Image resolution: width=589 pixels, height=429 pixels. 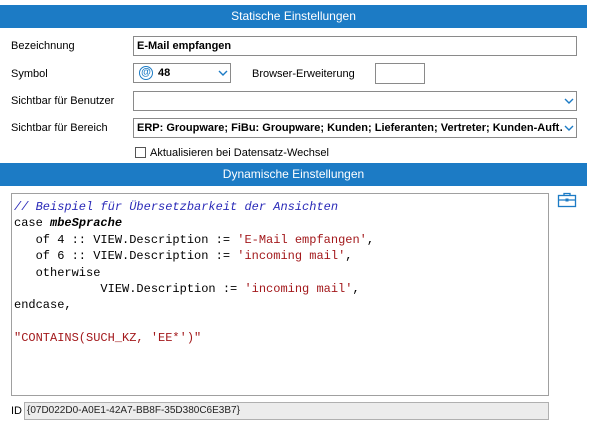 What do you see at coordinates (140, 152) in the screenshot?
I see `refresh-on-record-change-checkbox` at bounding box center [140, 152].